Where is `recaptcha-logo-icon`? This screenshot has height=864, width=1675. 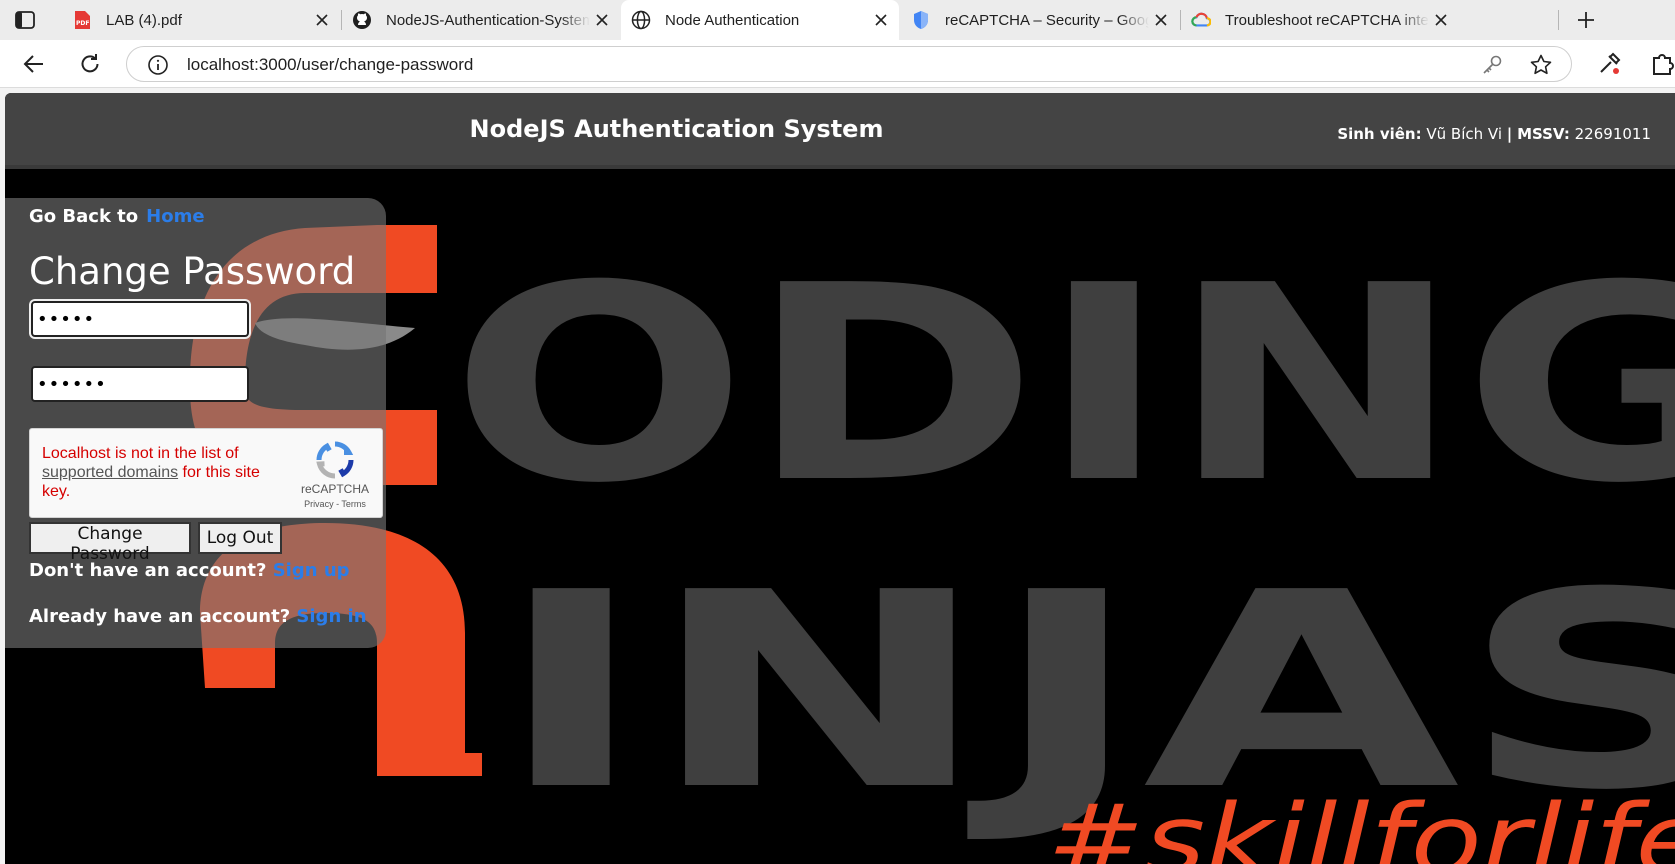 recaptcha-logo-icon is located at coordinates (335, 460).